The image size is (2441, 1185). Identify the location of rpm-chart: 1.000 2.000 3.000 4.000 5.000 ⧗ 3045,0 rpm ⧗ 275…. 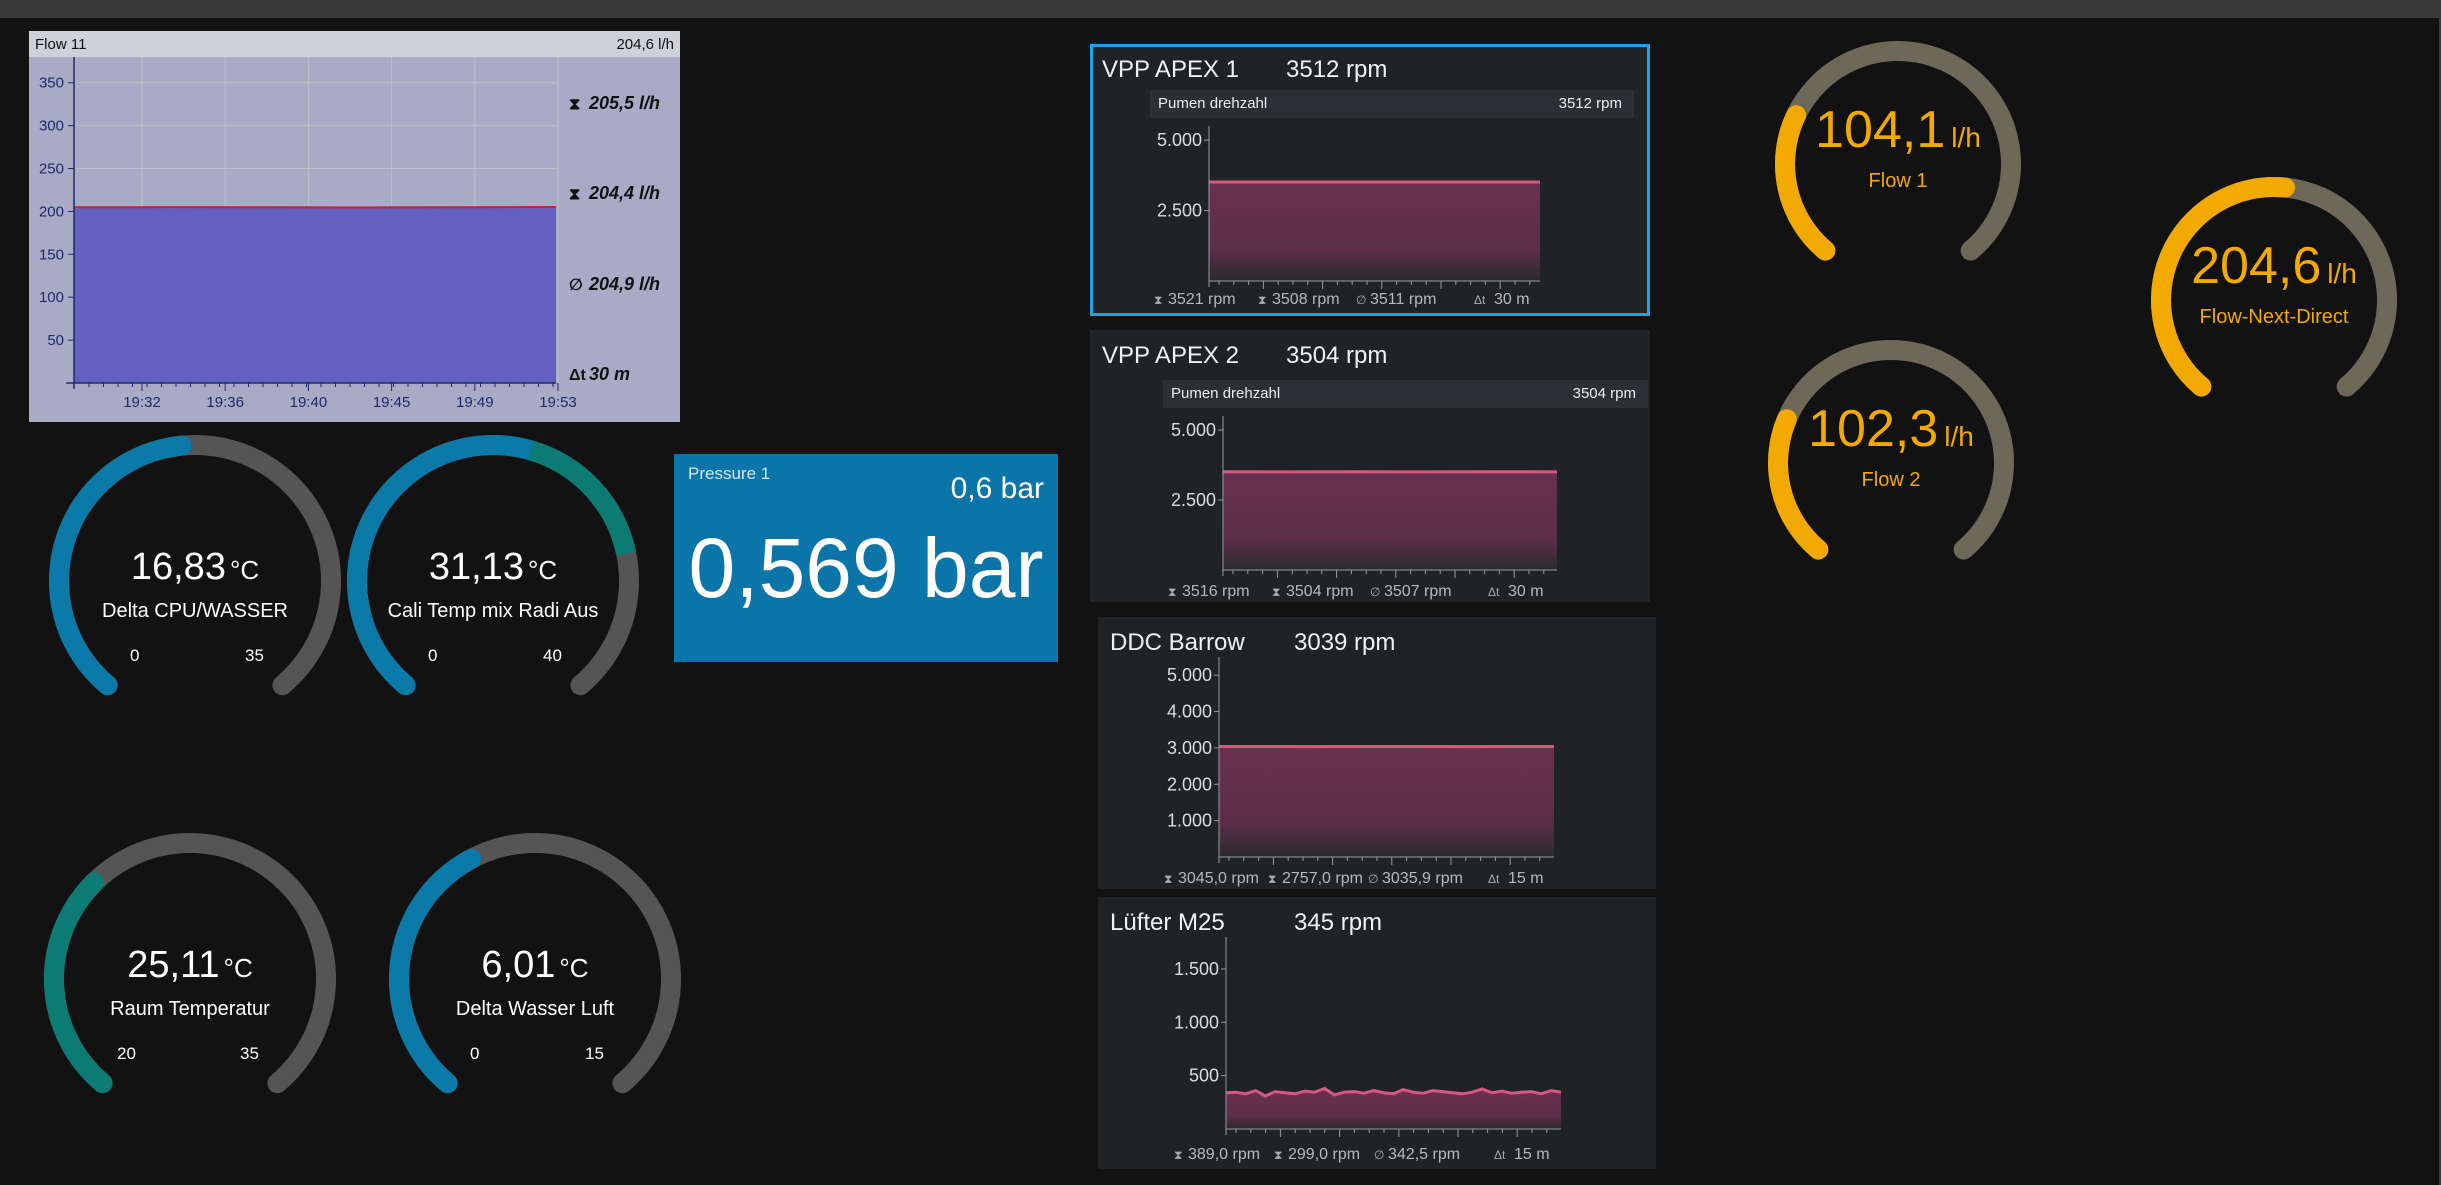
(1359, 772).